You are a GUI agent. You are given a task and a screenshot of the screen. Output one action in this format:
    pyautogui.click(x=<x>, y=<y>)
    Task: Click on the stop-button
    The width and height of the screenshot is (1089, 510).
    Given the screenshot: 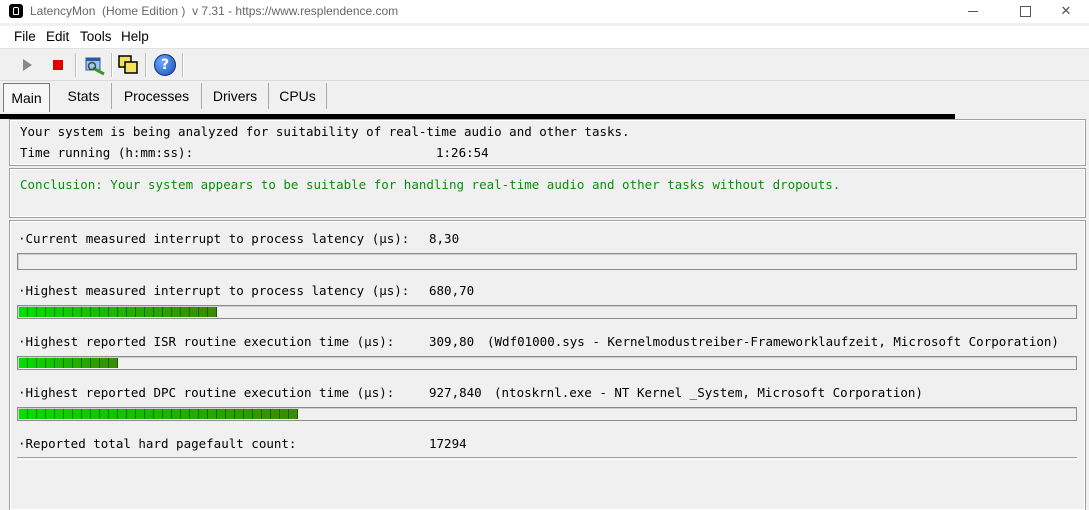 What is the action you would take?
    pyautogui.click(x=58, y=65)
    